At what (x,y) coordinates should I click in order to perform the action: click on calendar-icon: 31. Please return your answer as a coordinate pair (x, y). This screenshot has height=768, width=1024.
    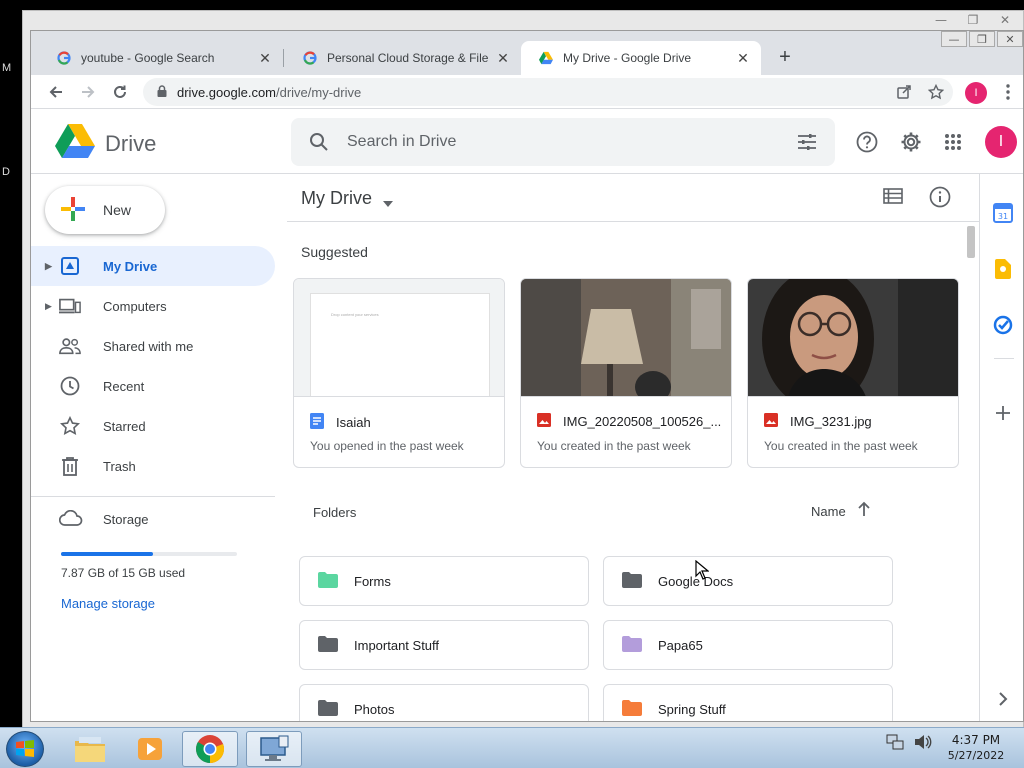
    Looking at the image, I should click on (1003, 213).